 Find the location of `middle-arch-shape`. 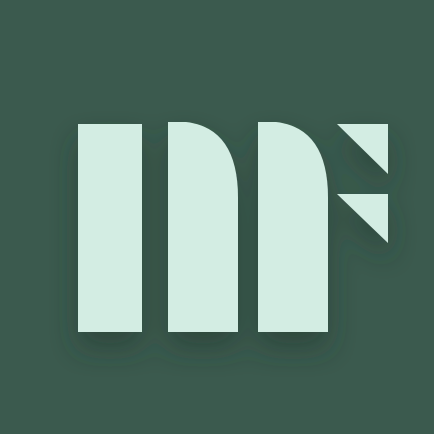

middle-arch-shape is located at coordinates (203, 227).